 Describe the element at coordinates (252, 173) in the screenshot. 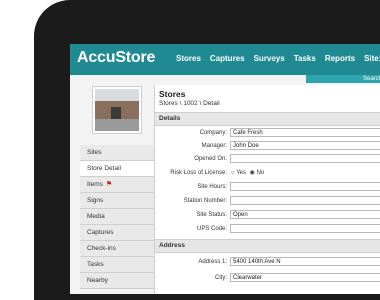

I see `radio-no-icon: ◉` at that location.